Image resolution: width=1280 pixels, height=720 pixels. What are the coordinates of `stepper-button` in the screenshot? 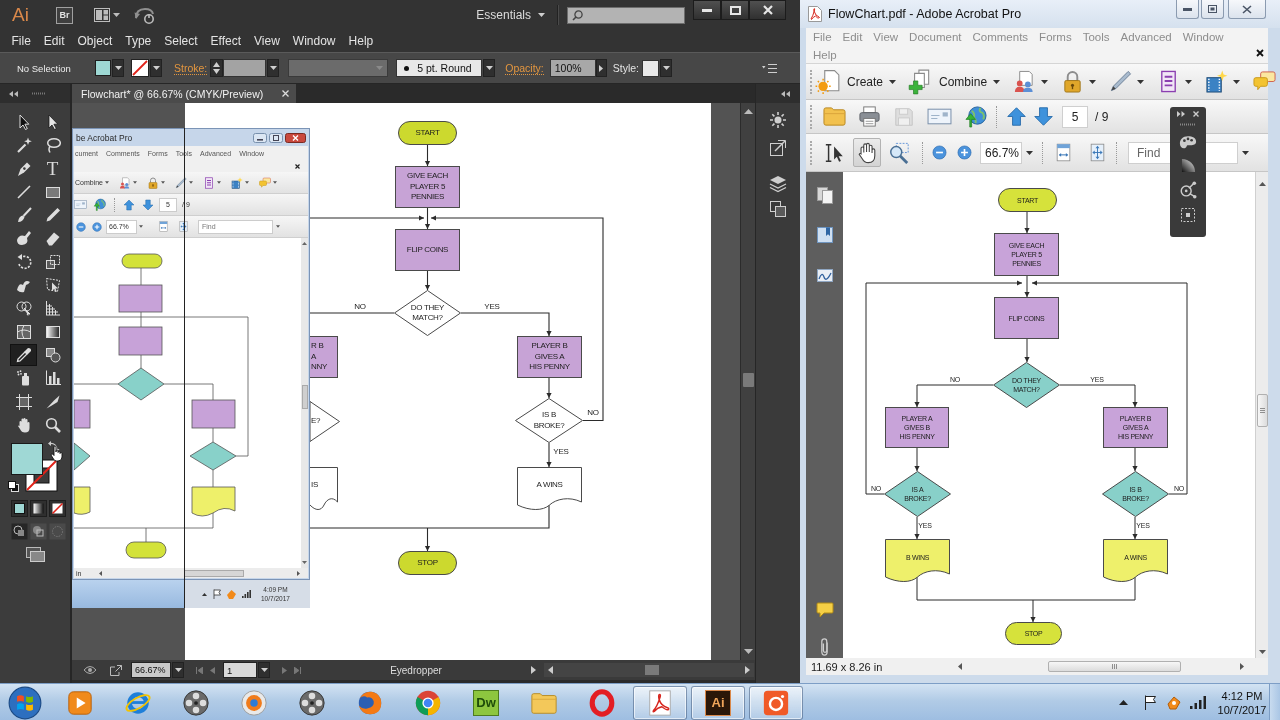 It's located at (217, 68).